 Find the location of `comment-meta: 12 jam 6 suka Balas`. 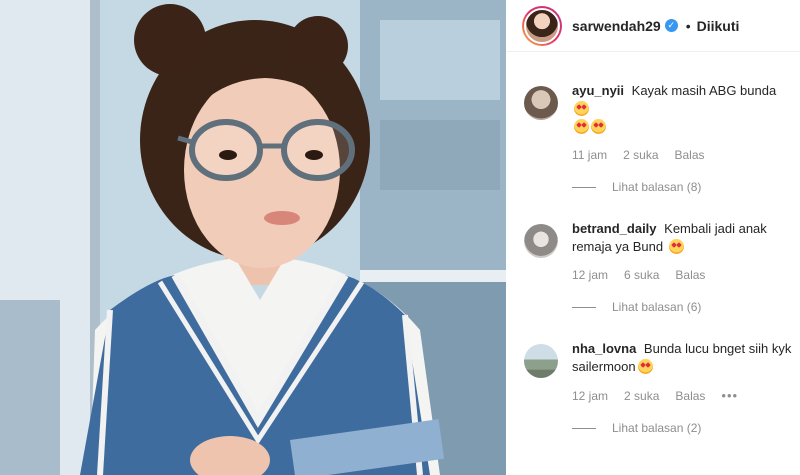

comment-meta: 12 jam 6 suka Balas is located at coordinates (686, 275).